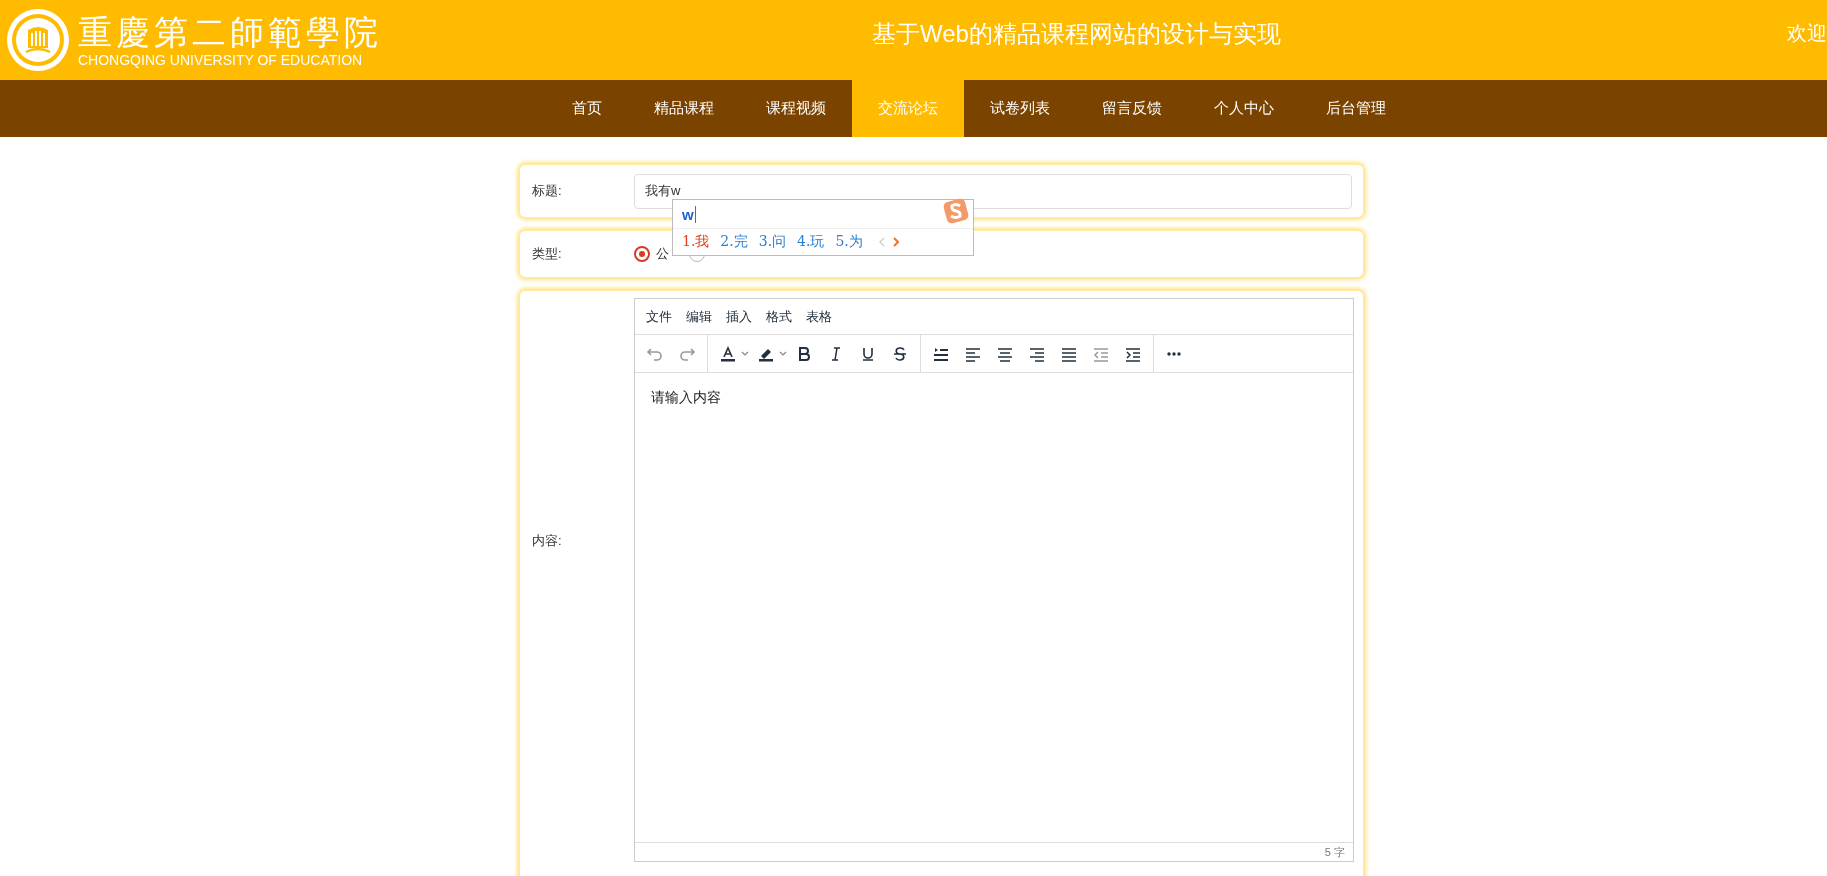 The height and width of the screenshot is (876, 1827). Describe the element at coordinates (547, 254) in the screenshot. I see `field-label: 类型:` at that location.